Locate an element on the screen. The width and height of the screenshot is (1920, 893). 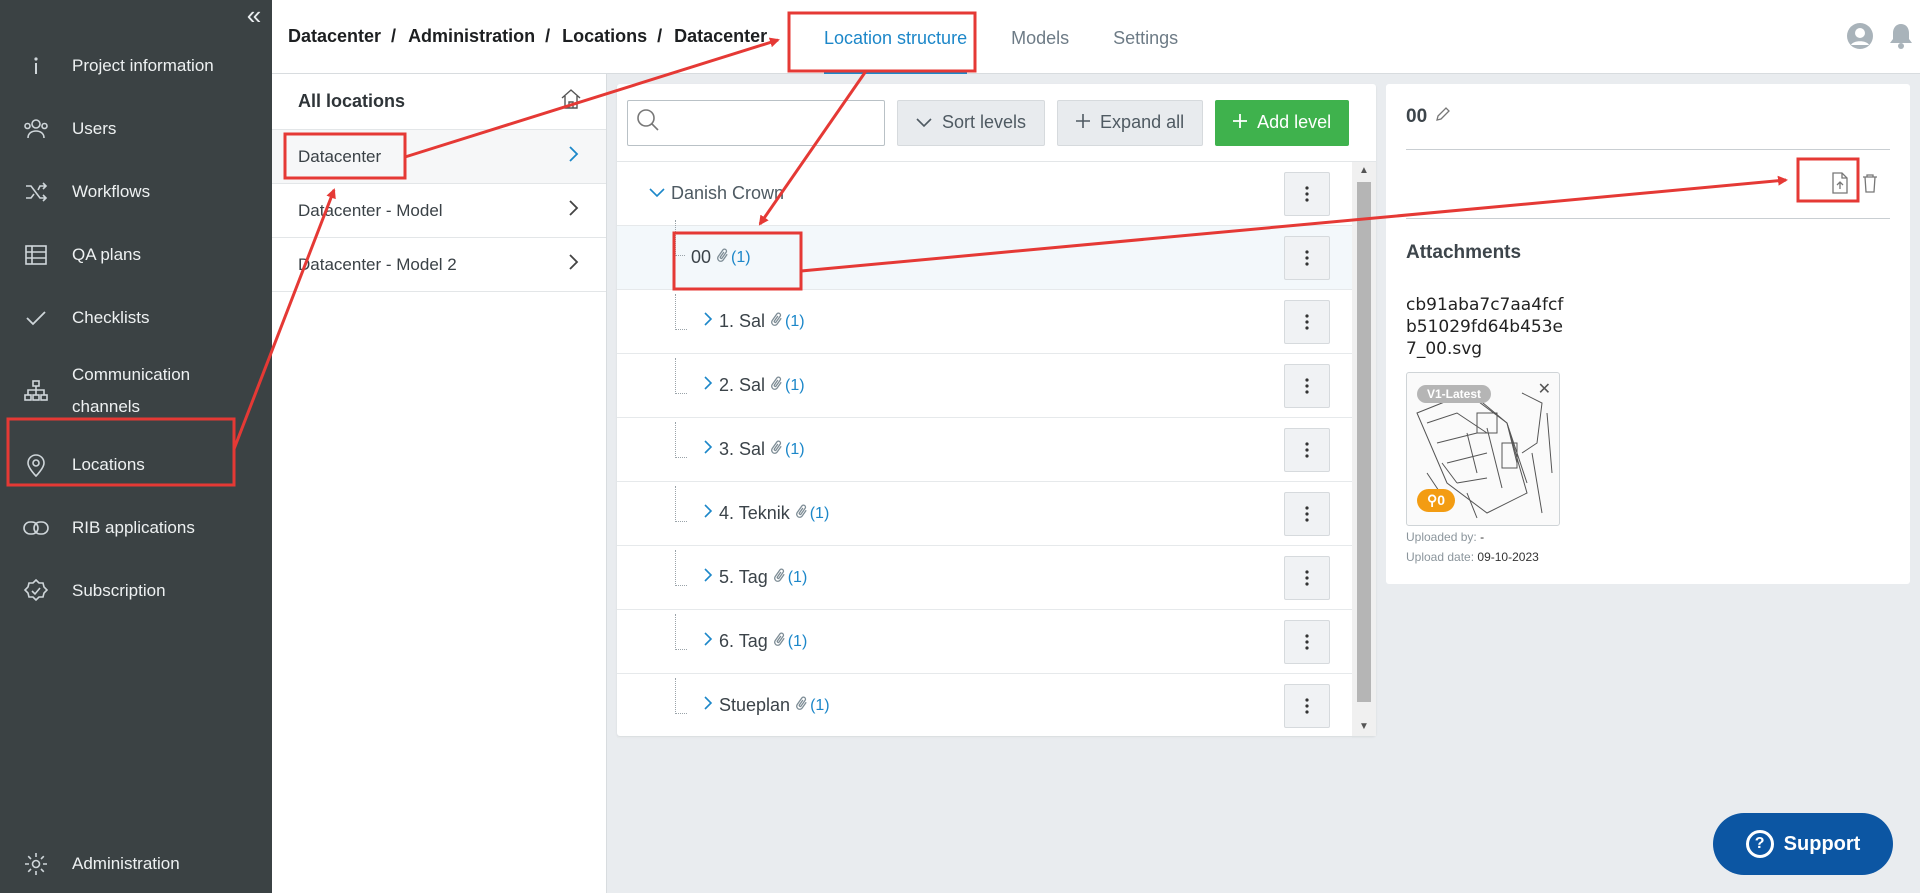
search-box is located at coordinates (756, 122).